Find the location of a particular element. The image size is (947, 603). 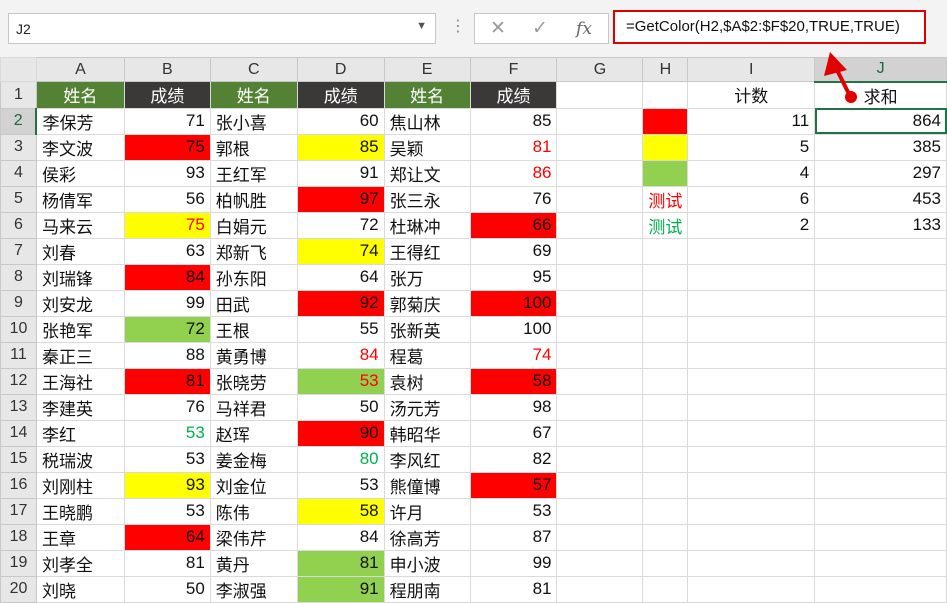

cell-i19 is located at coordinates (751, 563).